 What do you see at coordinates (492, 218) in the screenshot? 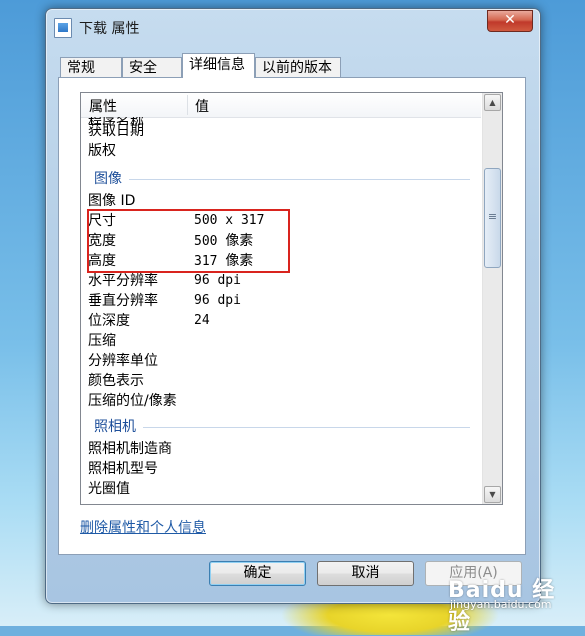
I see `scroll-thumb: ≡` at bounding box center [492, 218].